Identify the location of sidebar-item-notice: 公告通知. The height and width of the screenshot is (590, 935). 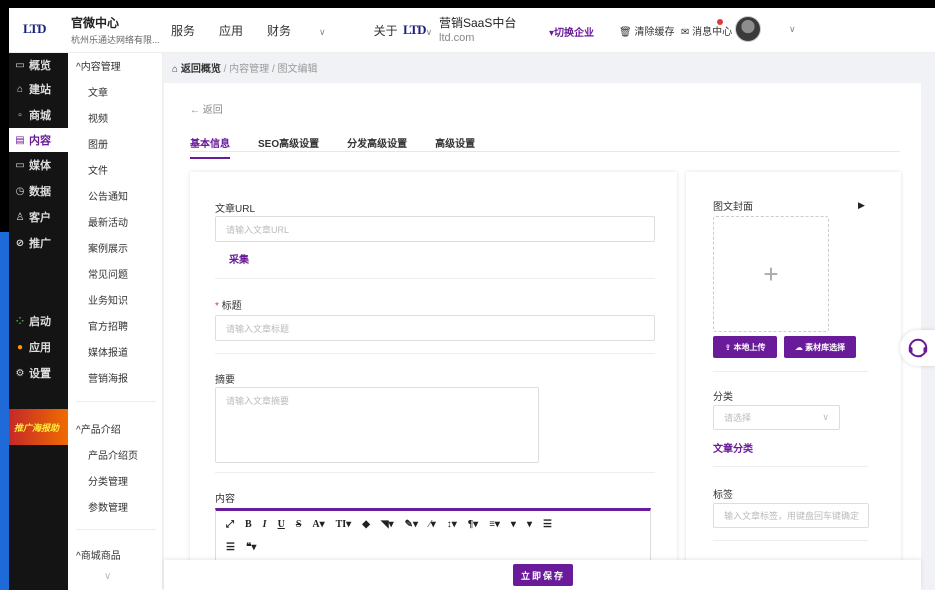
(108, 195).